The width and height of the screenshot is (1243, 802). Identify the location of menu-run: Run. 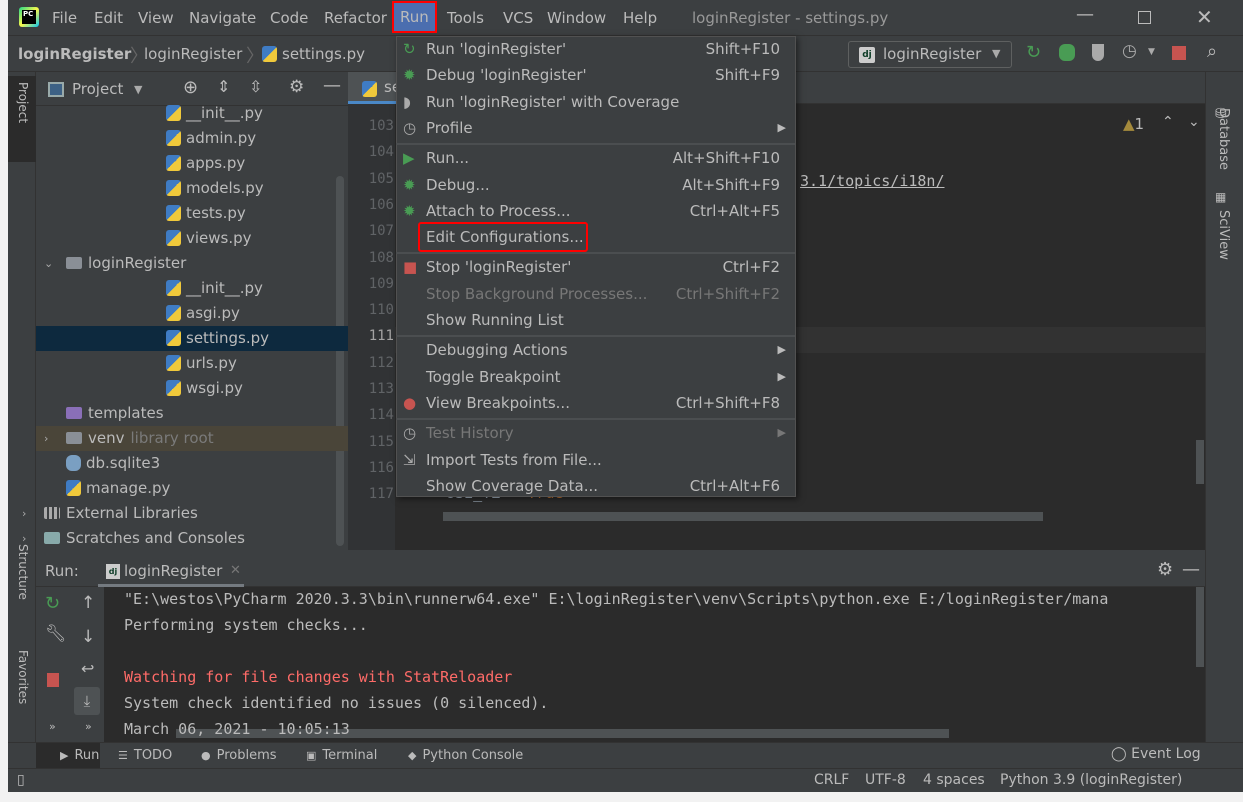
(414, 17).